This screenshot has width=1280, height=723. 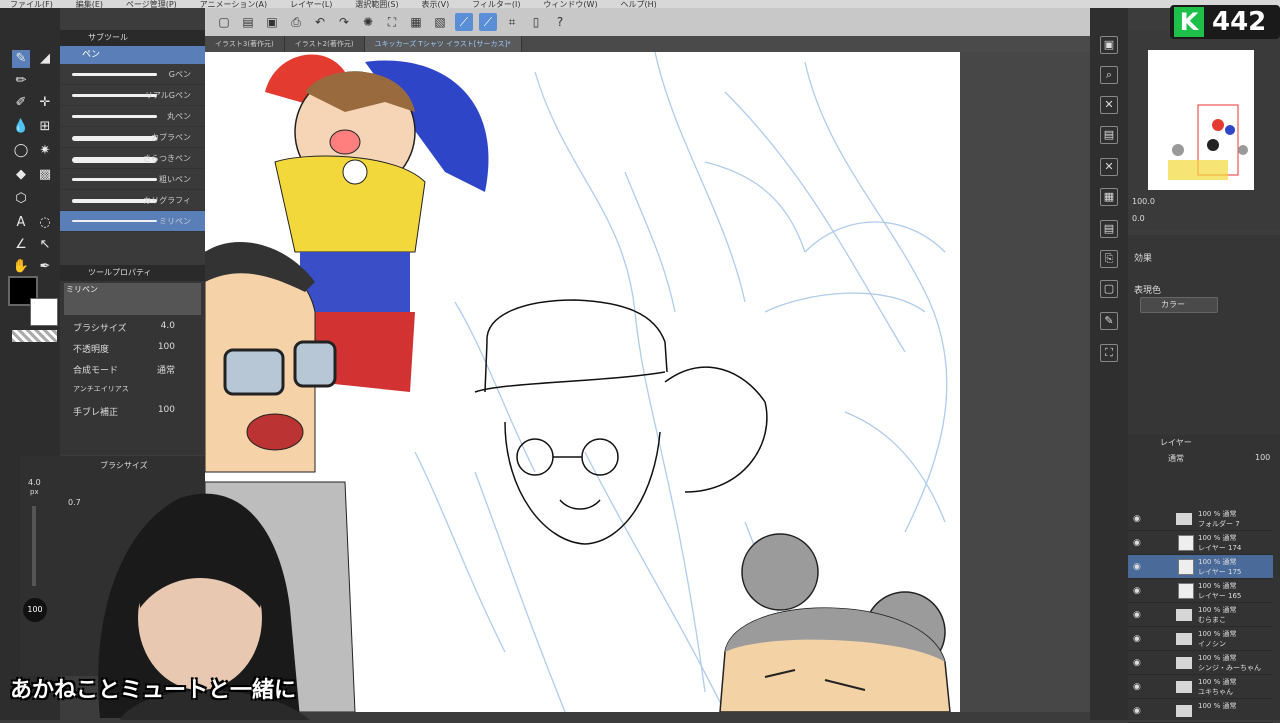 I want to click on menu-filter: フィルター(I), so click(x=496, y=5).